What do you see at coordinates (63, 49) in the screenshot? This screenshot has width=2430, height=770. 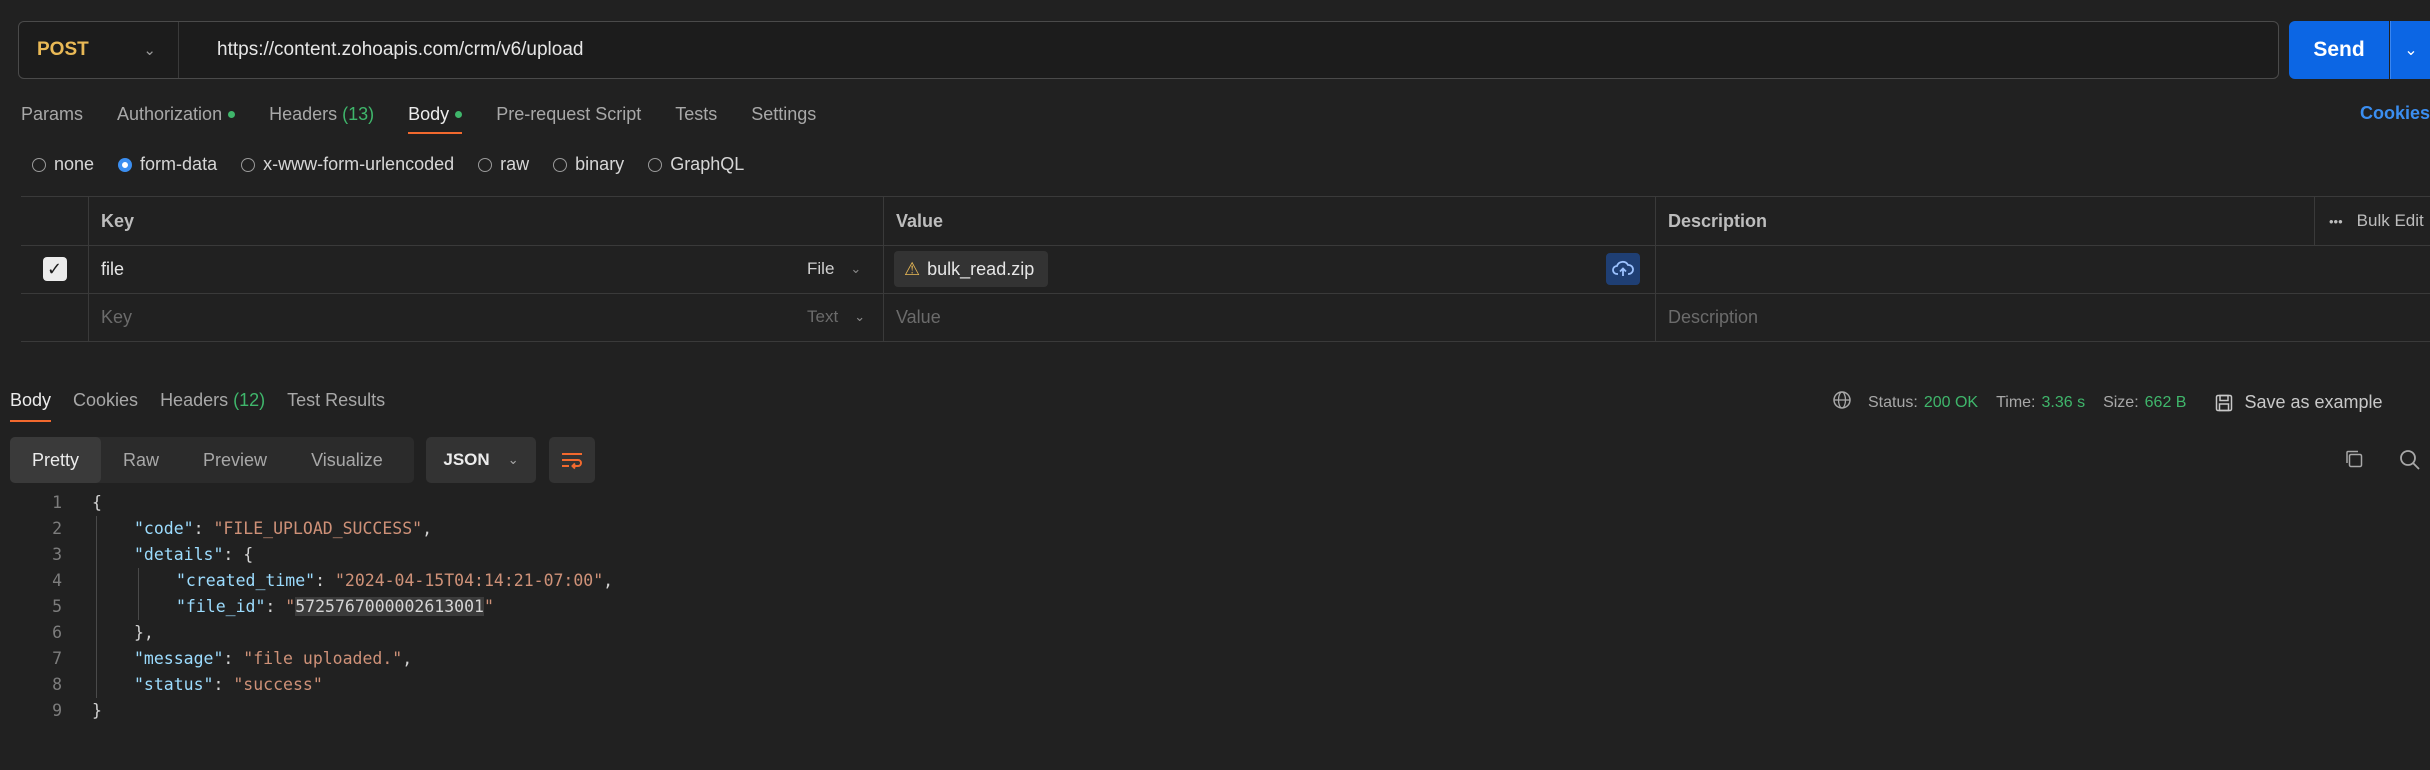 I see `method-label: POST` at bounding box center [63, 49].